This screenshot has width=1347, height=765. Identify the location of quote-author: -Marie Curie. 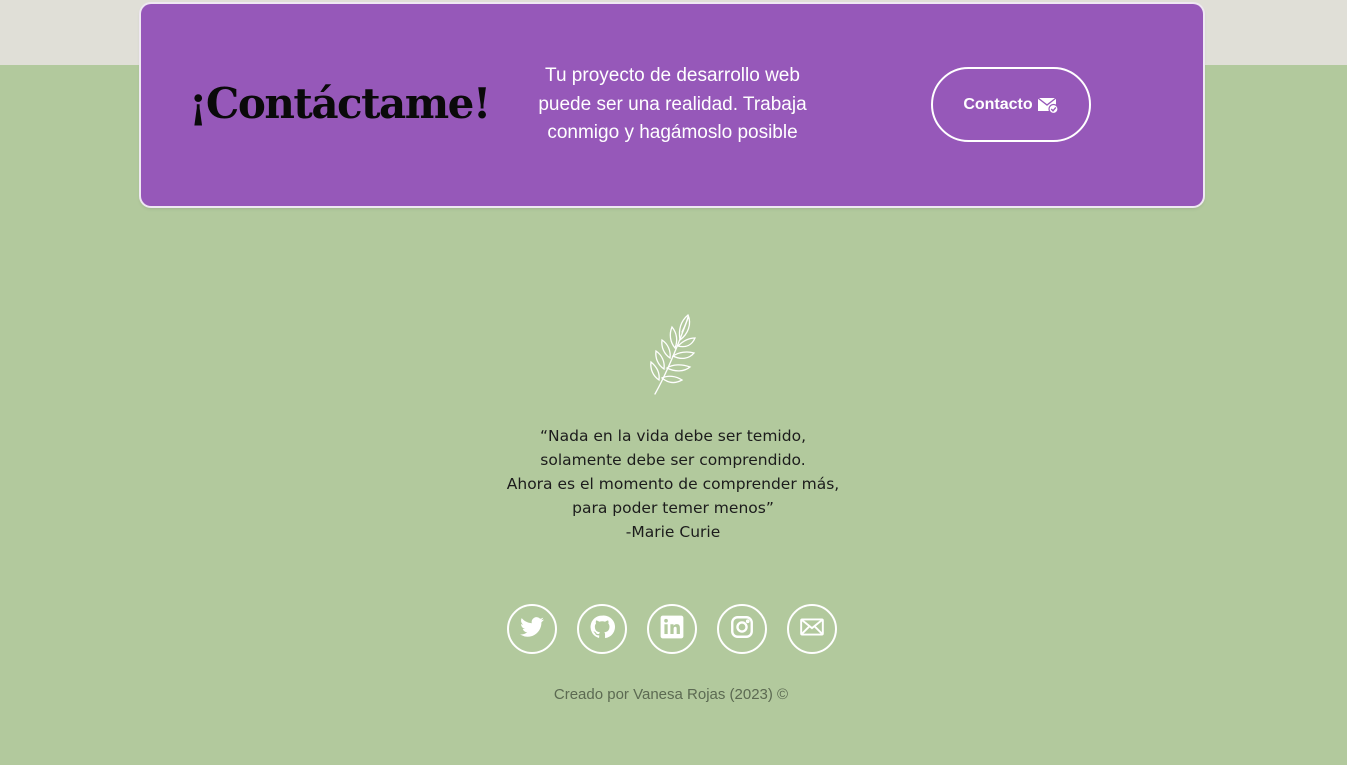
(673, 532).